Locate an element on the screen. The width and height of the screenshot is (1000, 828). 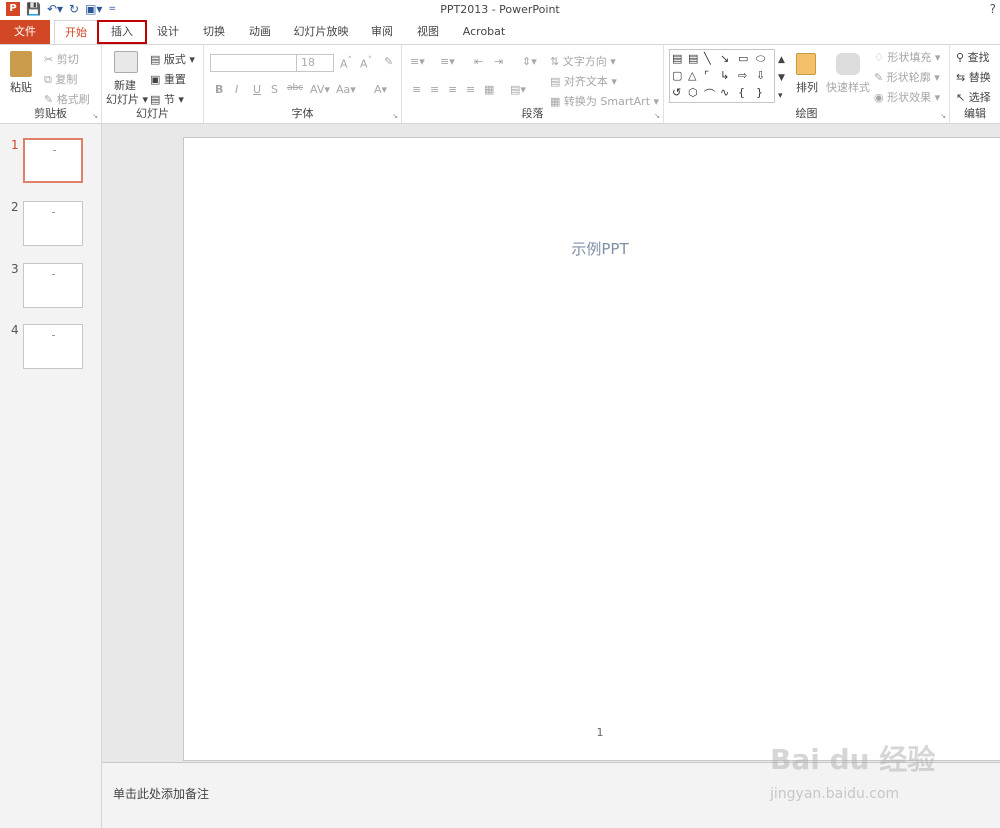
baidu-watermark-url: jingyan.baidu.com is located at coordinates (835, 794).